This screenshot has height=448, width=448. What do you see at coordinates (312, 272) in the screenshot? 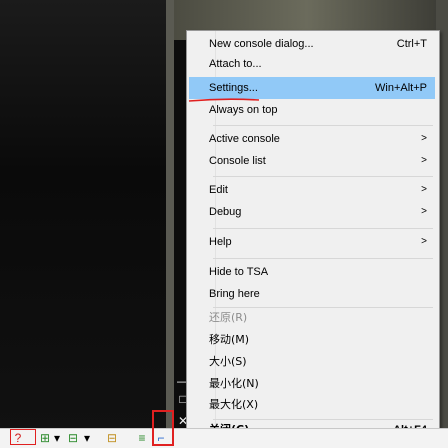
I see `menu-item-hide-to-tsa: Hide to TSA` at bounding box center [312, 272].